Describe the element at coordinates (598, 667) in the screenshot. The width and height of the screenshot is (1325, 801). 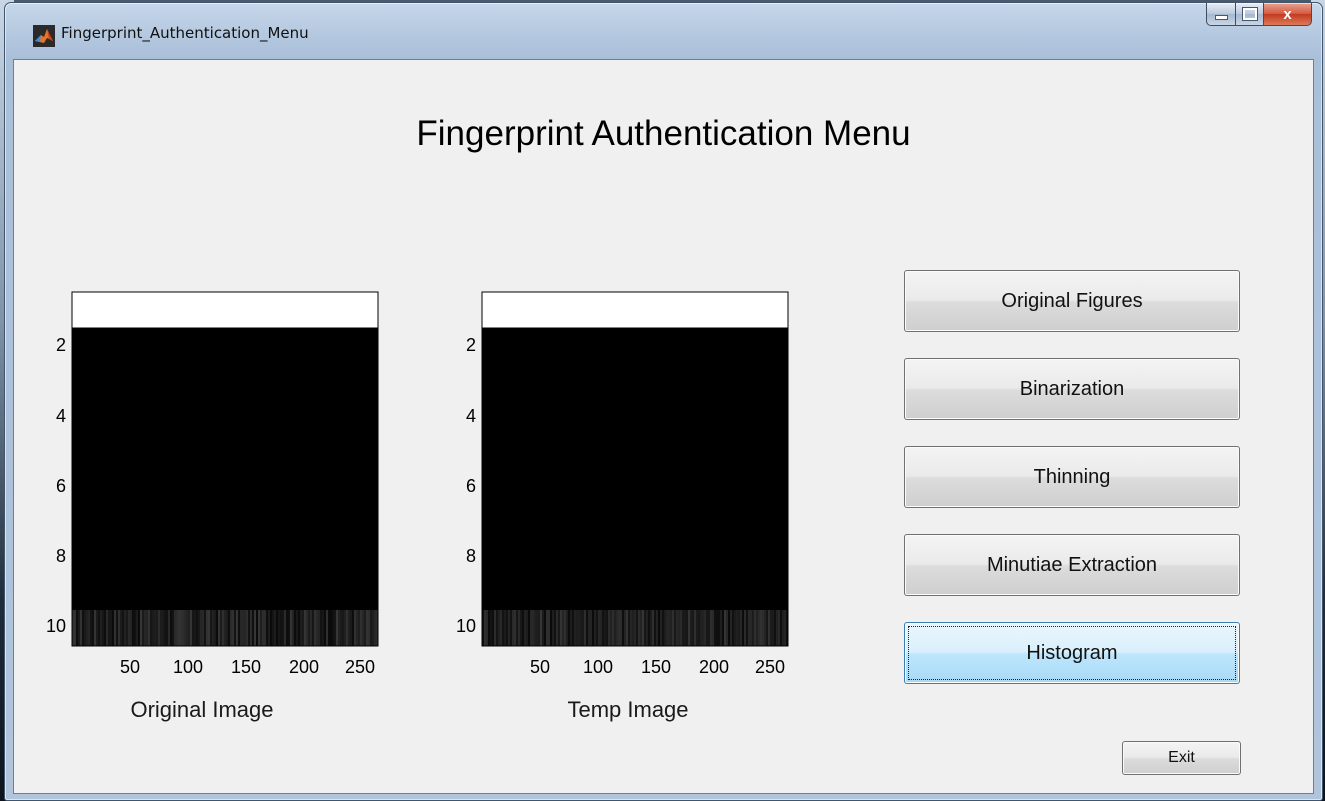
I see `x-tick-label: 100` at that location.